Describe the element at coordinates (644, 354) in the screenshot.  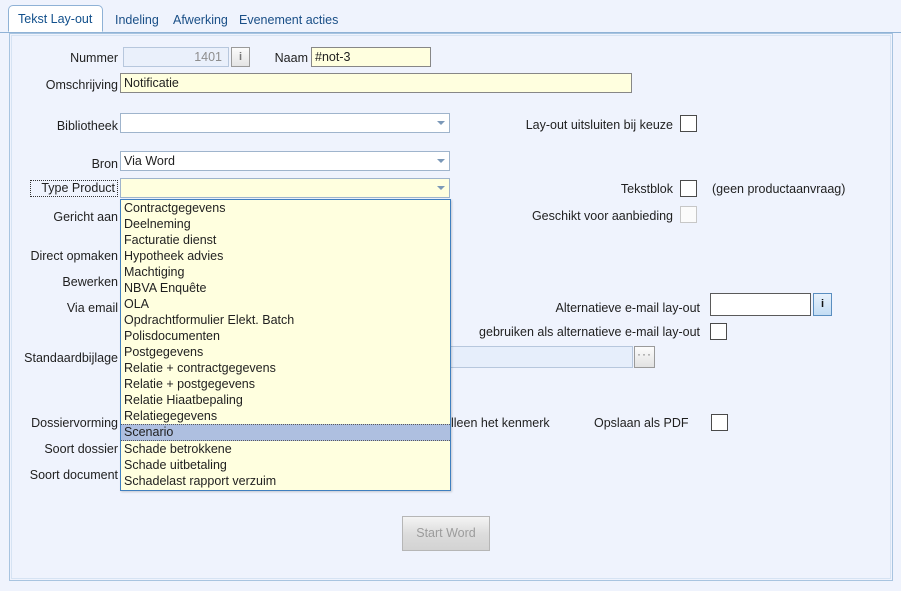
I see `ellipsis-icon: ···` at that location.